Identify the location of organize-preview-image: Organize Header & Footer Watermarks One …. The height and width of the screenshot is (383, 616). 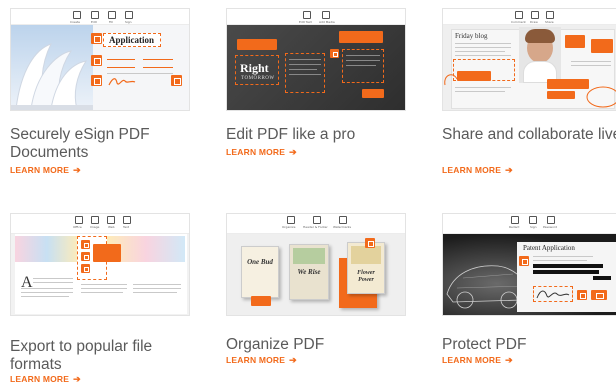
(316, 264).